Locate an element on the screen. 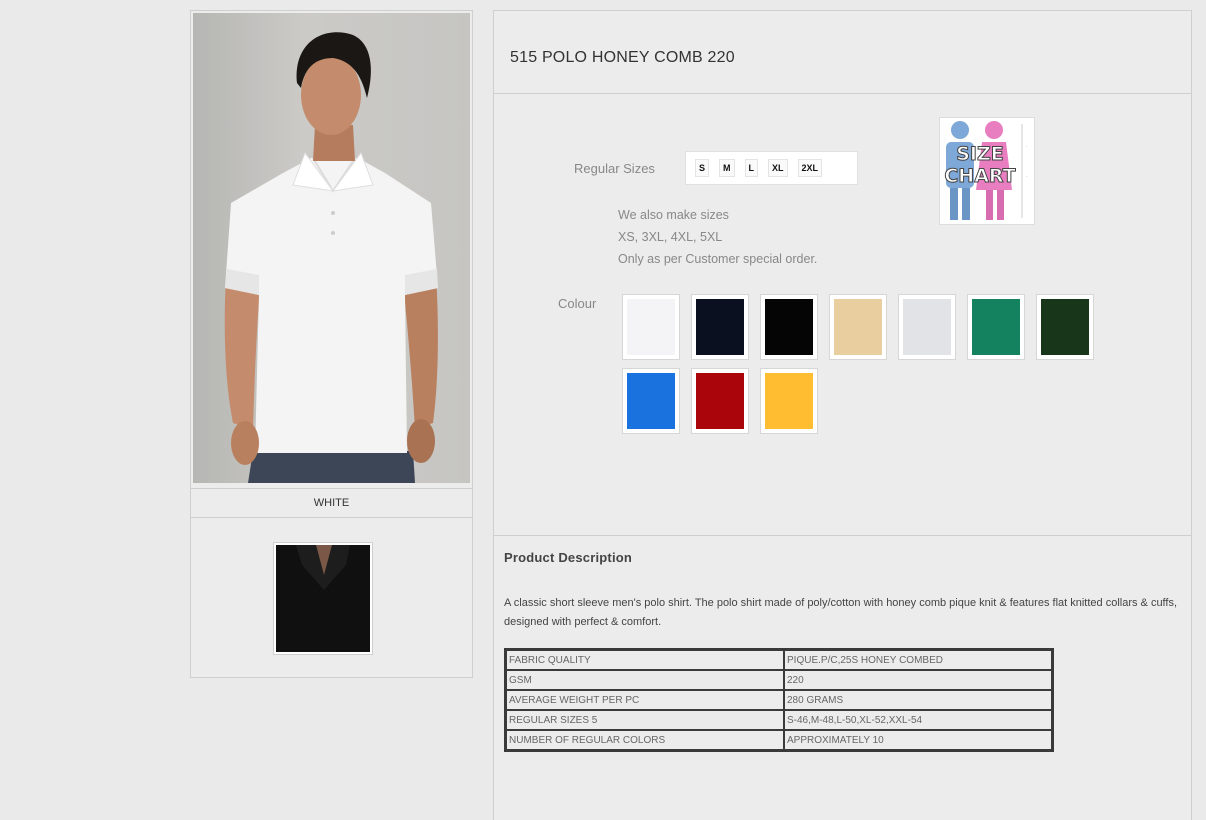  spec-name: GSM is located at coordinates (645, 680).